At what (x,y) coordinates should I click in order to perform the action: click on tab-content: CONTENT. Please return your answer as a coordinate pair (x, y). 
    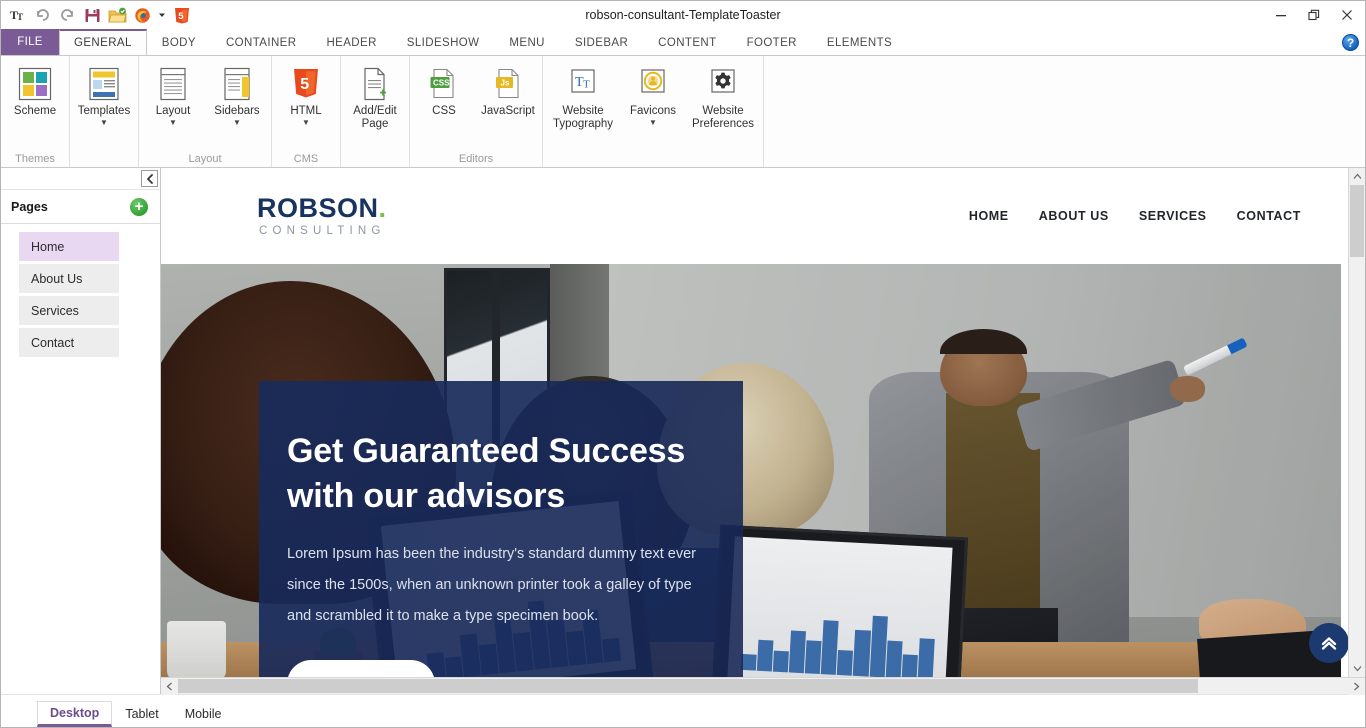
    Looking at the image, I should click on (687, 42).